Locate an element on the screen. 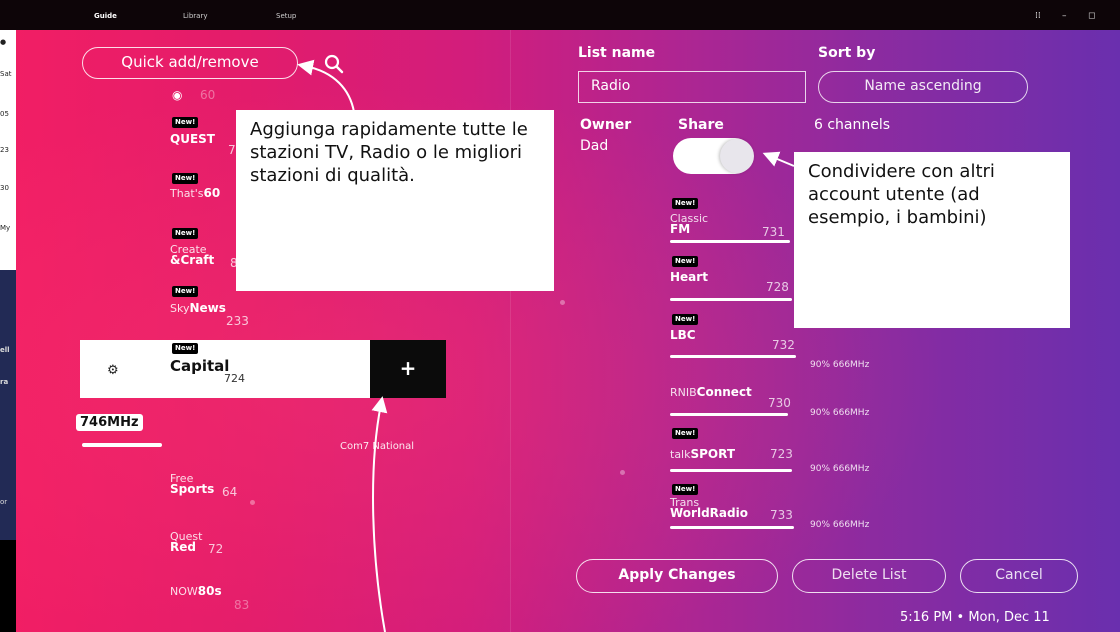 The image size is (1120, 632). channel-name-thin: NOW is located at coordinates (184, 591).